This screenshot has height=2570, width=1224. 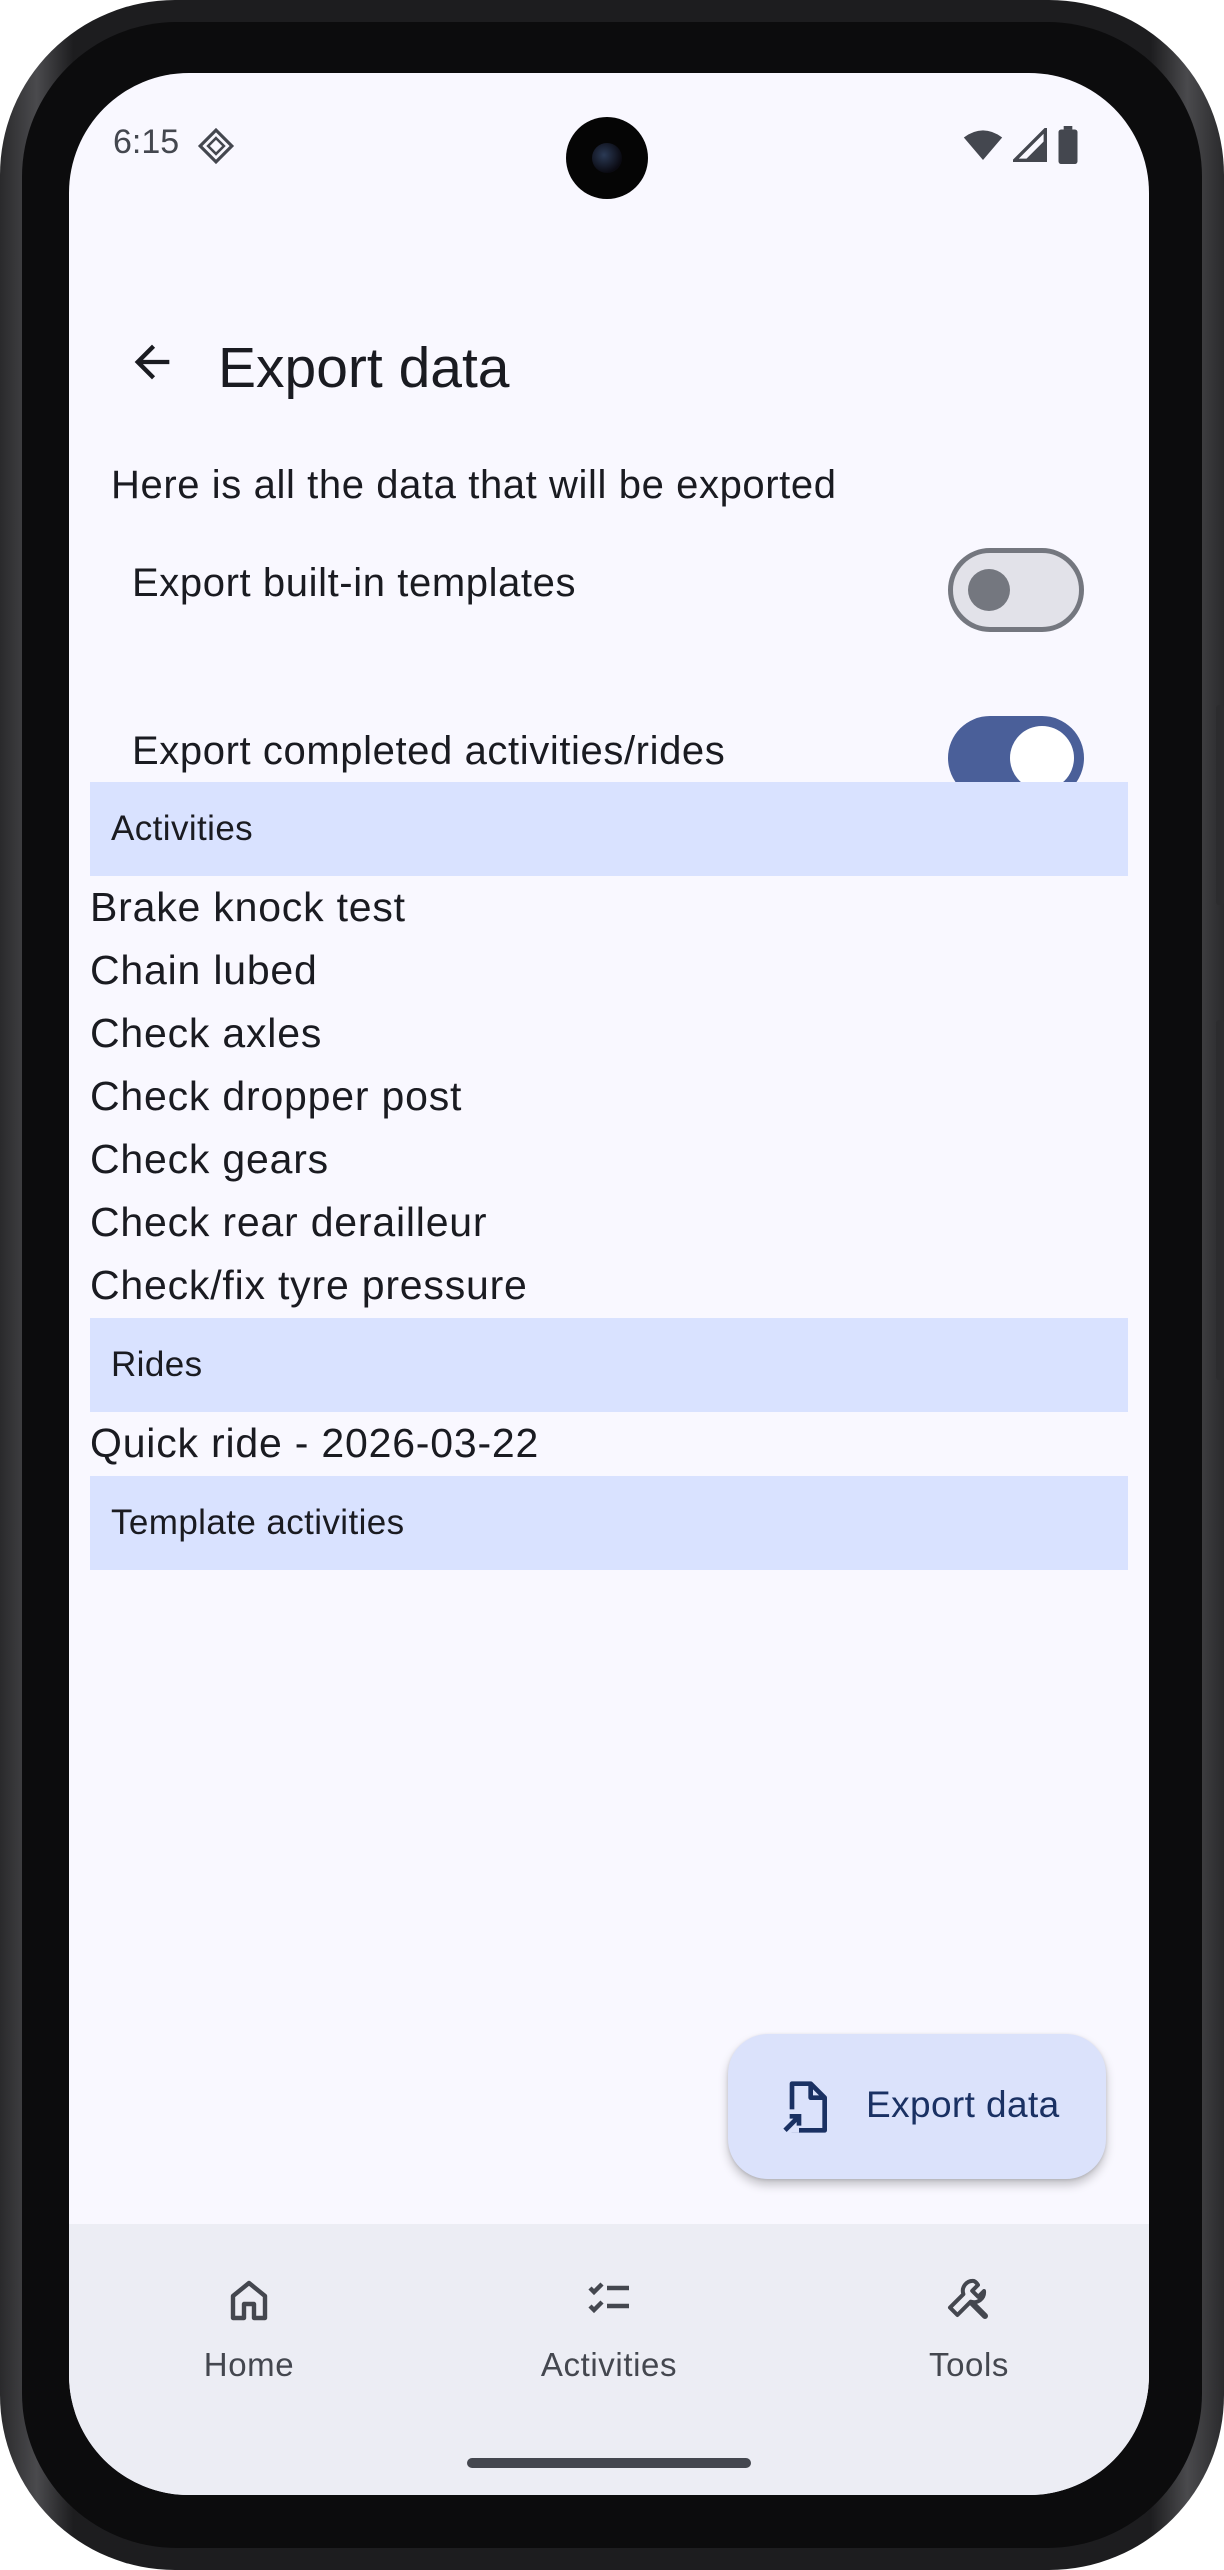 I want to click on section-header-activities: Activities, so click(x=609, y=829).